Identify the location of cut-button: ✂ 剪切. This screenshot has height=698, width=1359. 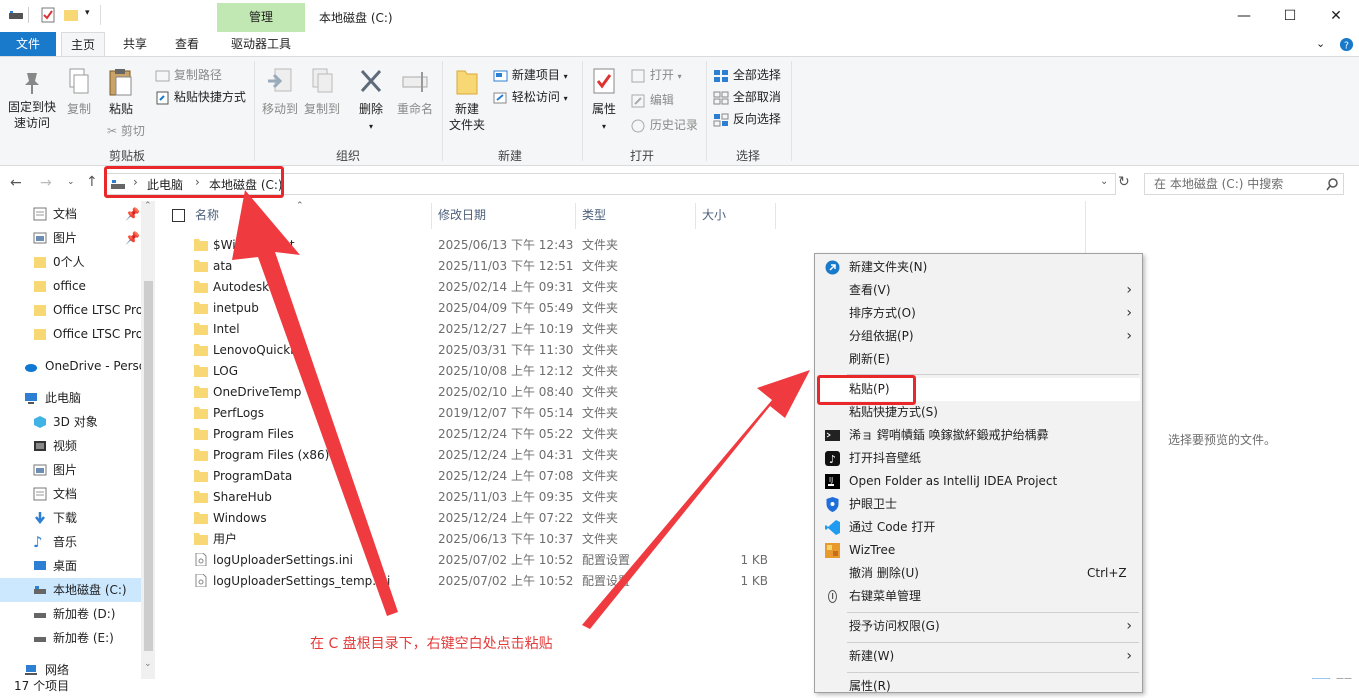
(126, 130).